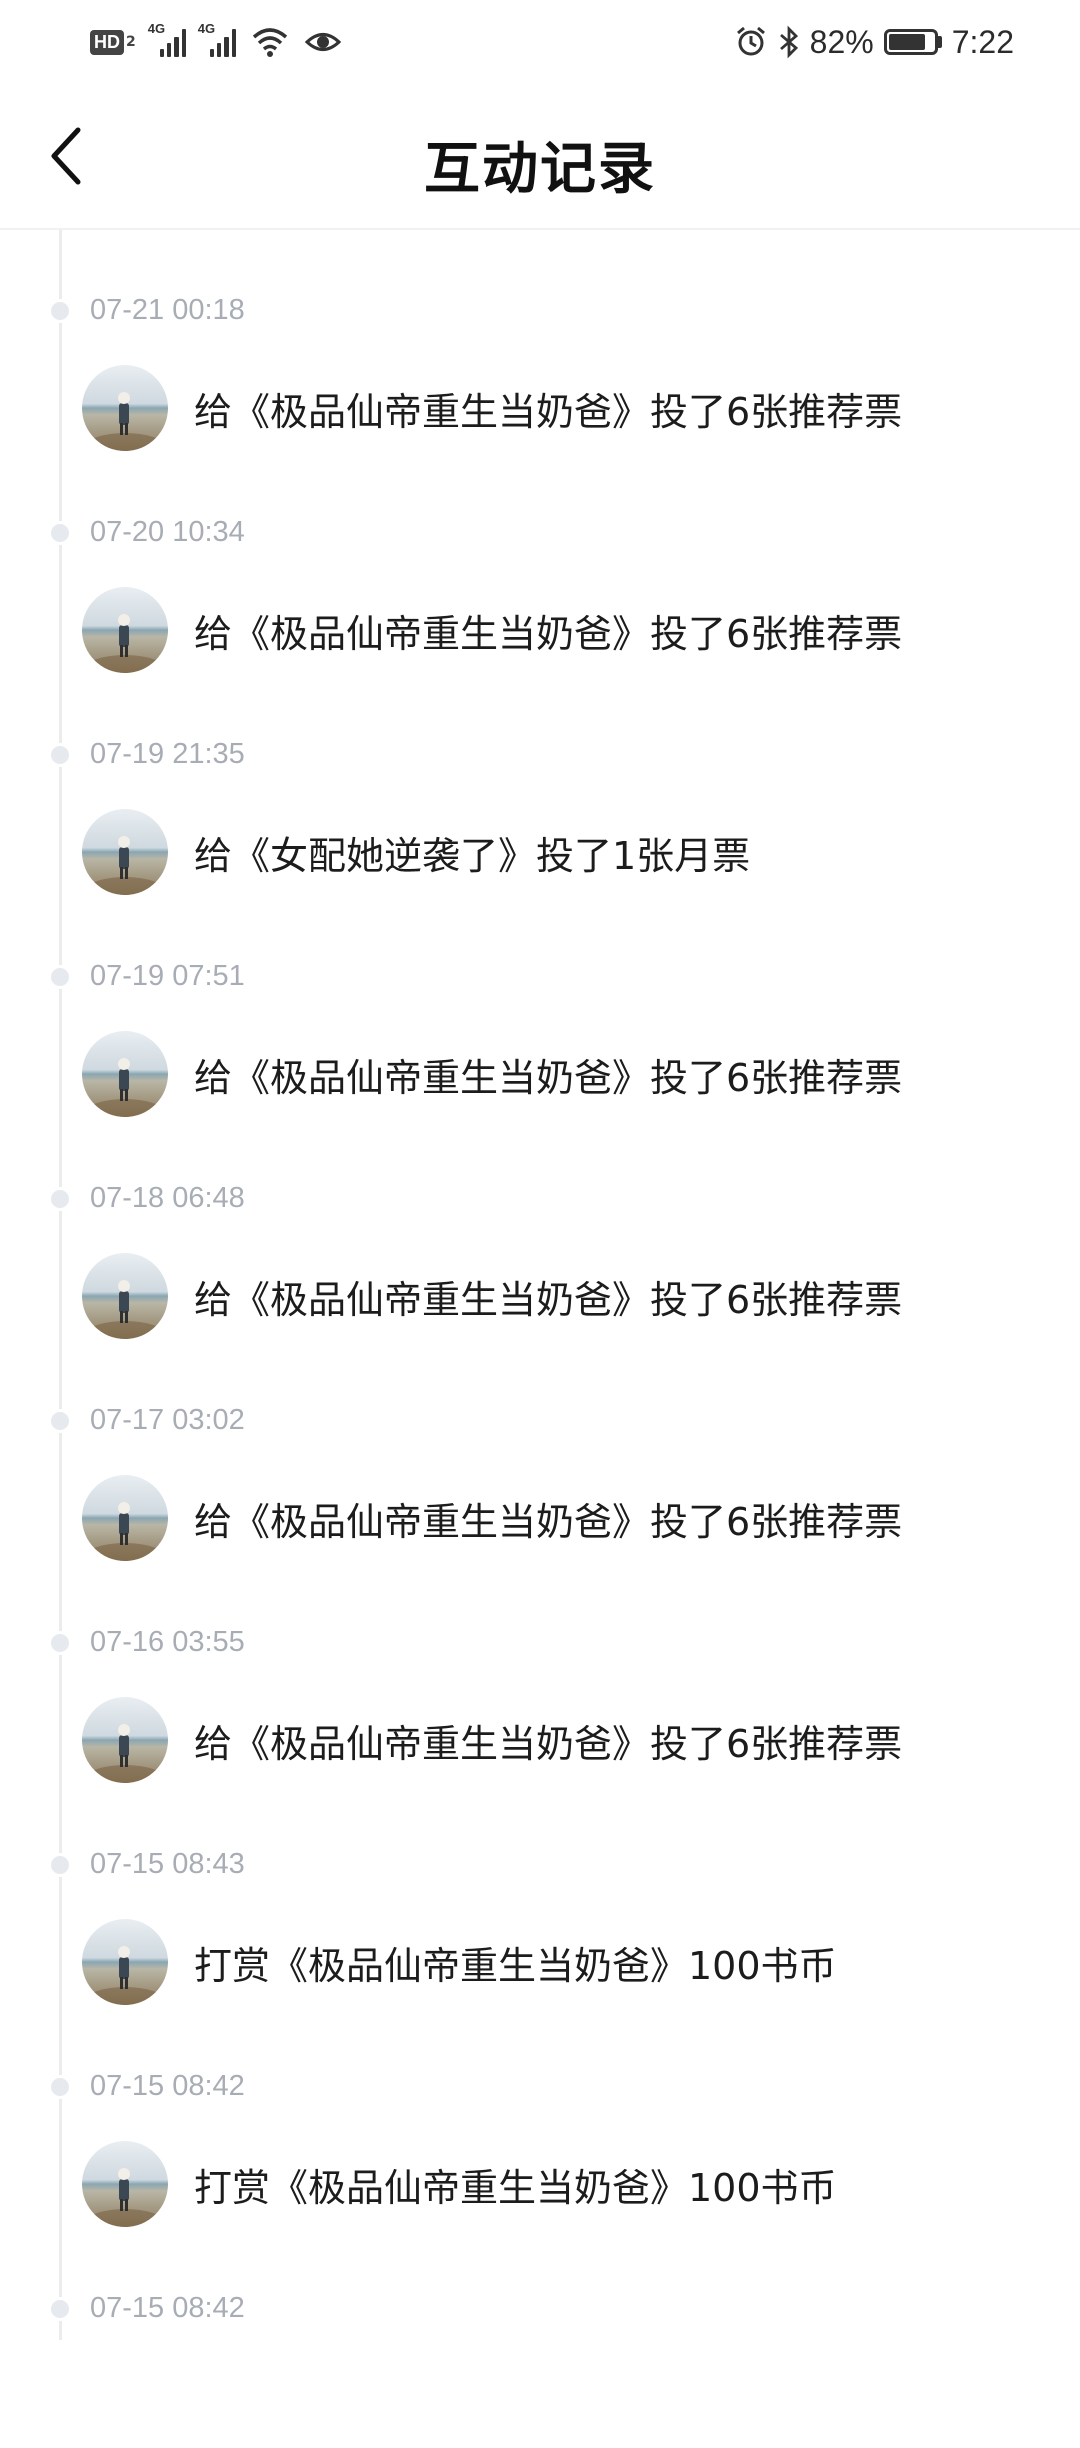  What do you see at coordinates (912, 42) in the screenshot?
I see `battery-icon` at bounding box center [912, 42].